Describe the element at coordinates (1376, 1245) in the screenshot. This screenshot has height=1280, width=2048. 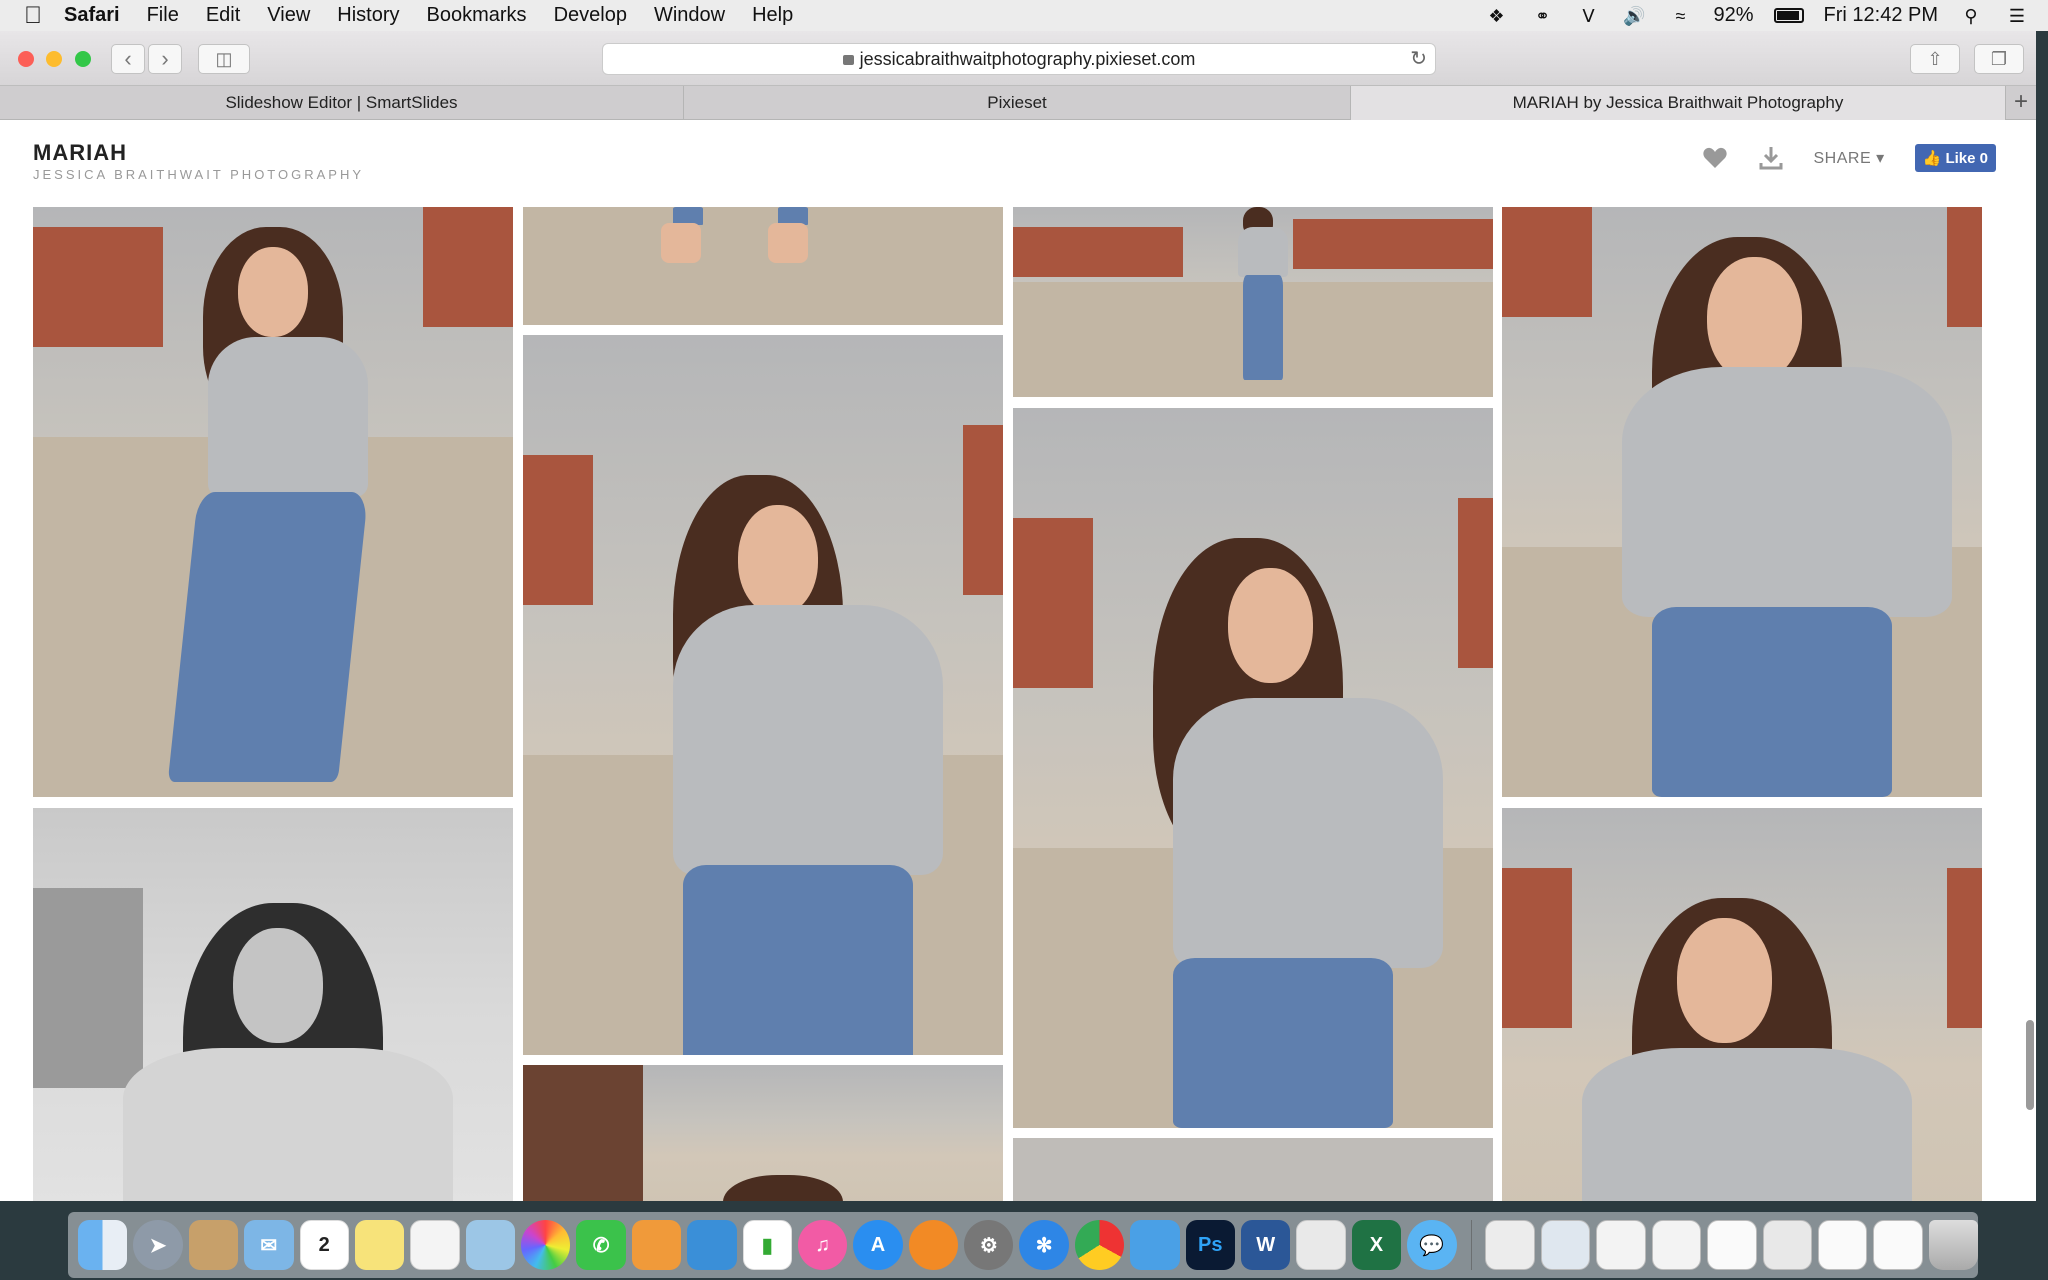
I see `excel-icon: X` at that location.